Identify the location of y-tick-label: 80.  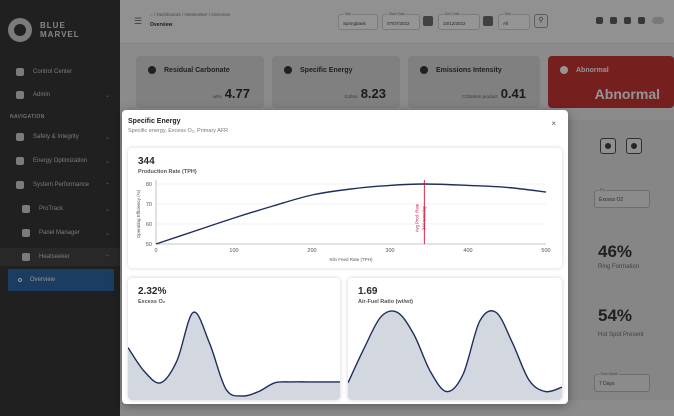
(149, 185).